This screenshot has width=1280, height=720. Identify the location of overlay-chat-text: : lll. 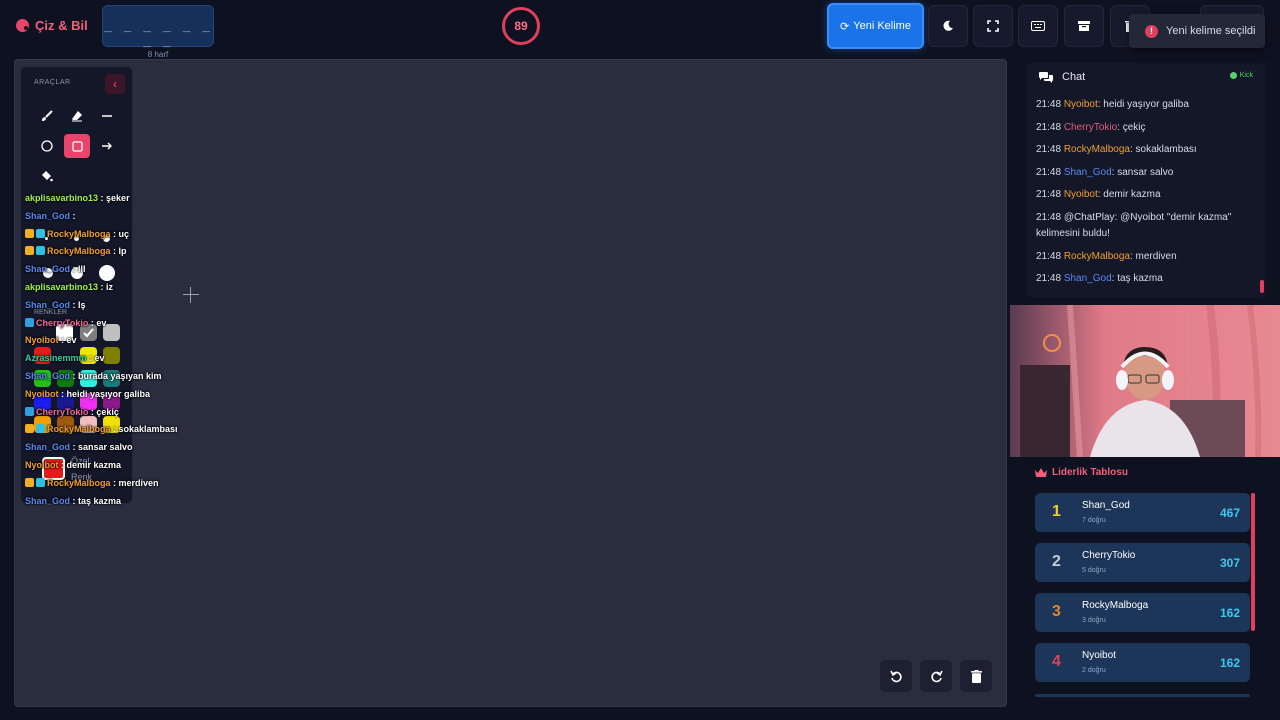
(78, 269).